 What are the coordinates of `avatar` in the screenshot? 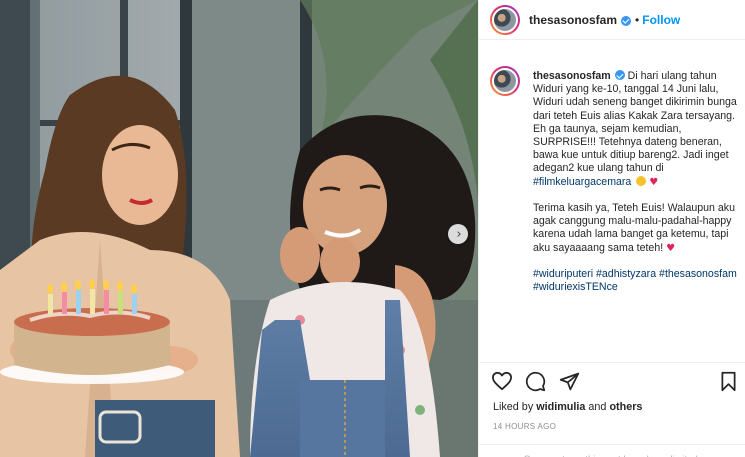 It's located at (505, 19).